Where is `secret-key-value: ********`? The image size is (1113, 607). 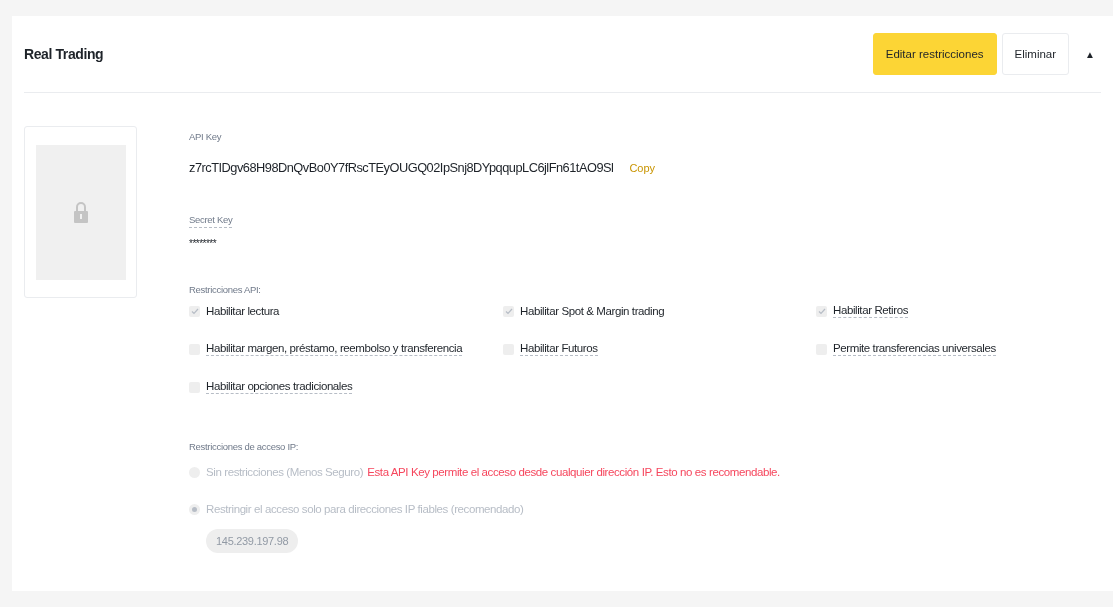
secret-key-value: ******** is located at coordinates (203, 243).